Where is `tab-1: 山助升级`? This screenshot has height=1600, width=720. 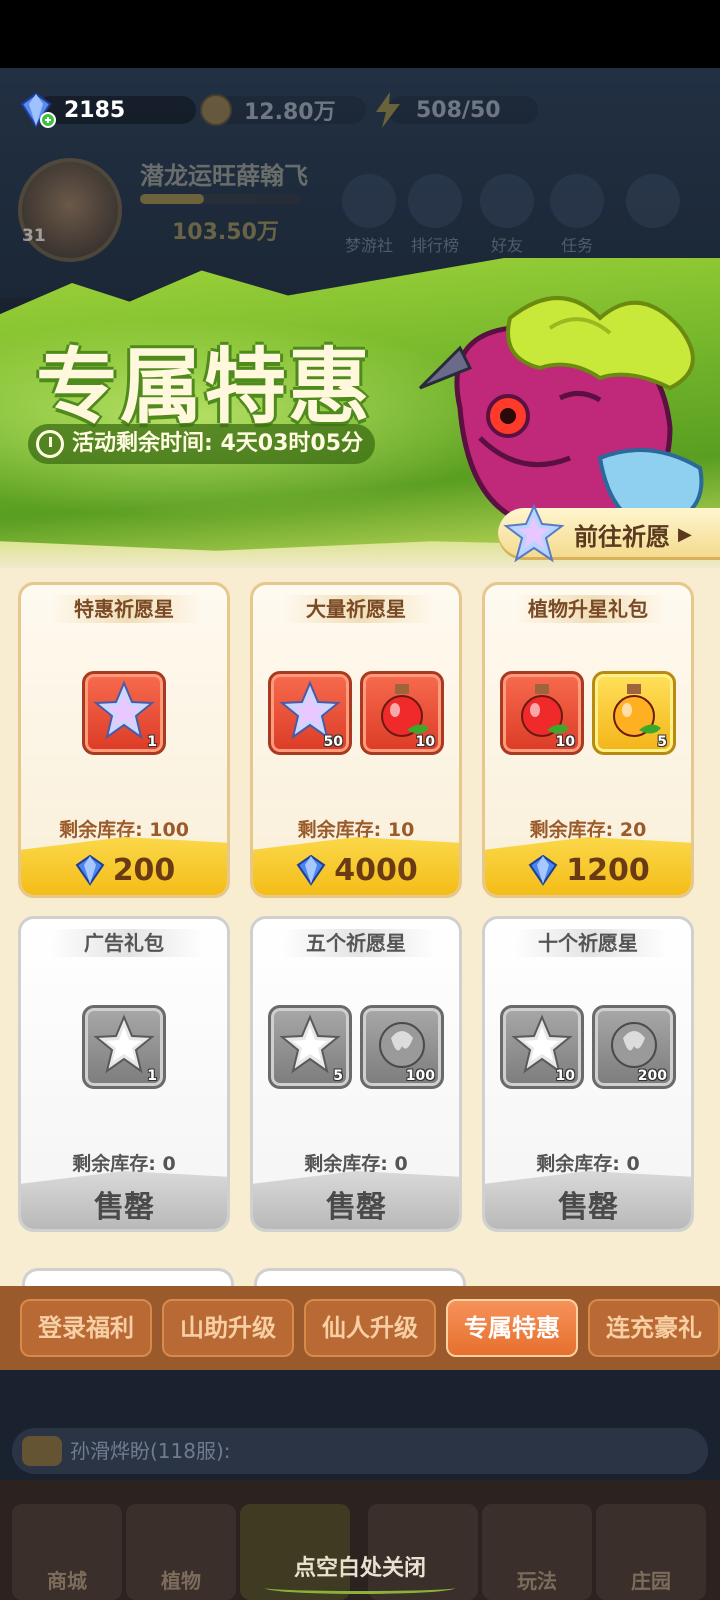
tab-1: 山助升级 is located at coordinates (228, 1328).